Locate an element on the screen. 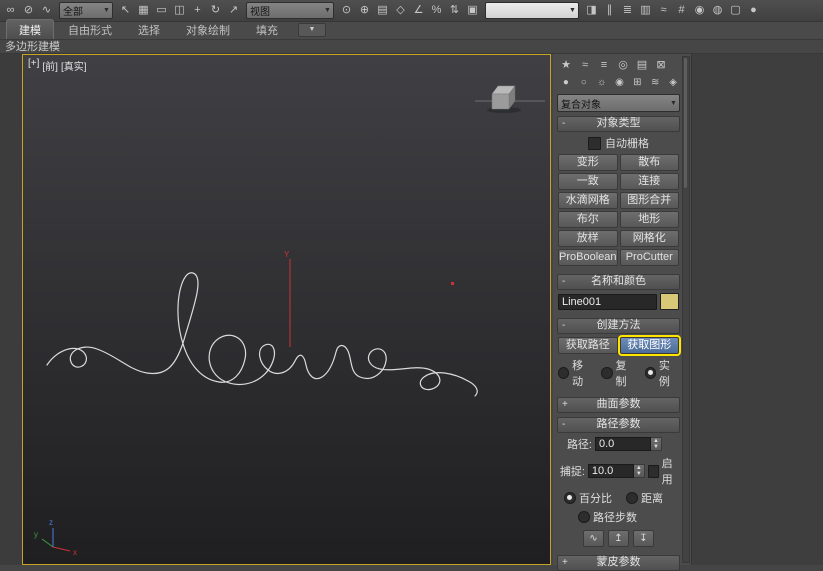  object-type-button: 连接 is located at coordinates (649, 181).